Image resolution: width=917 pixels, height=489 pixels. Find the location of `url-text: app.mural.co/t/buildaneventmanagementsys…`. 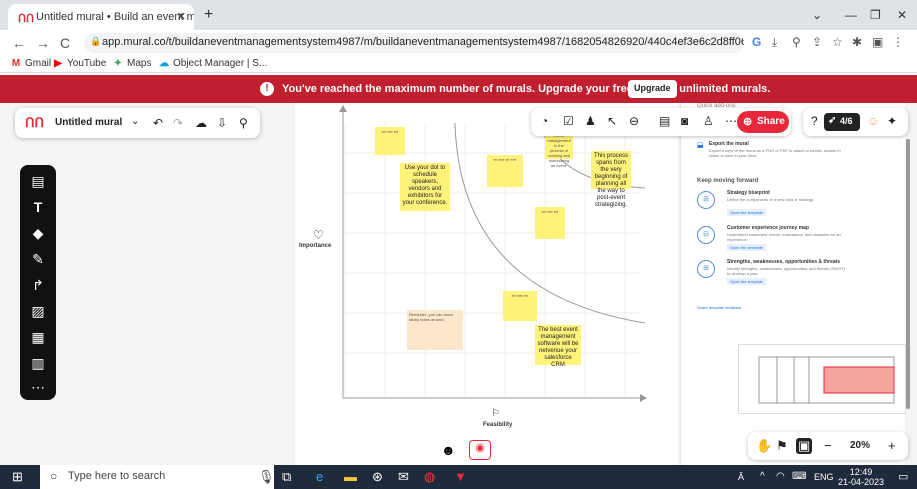

url-text: app.mural.co/t/buildaneventmanagementsys… is located at coordinates (423, 42).